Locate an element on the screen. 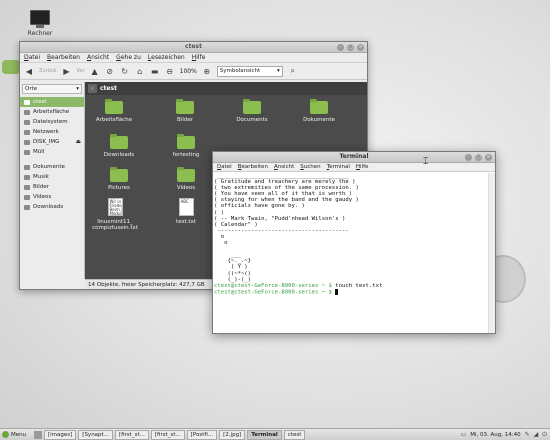  back-icon: ◀ is located at coordinates (29, 71).